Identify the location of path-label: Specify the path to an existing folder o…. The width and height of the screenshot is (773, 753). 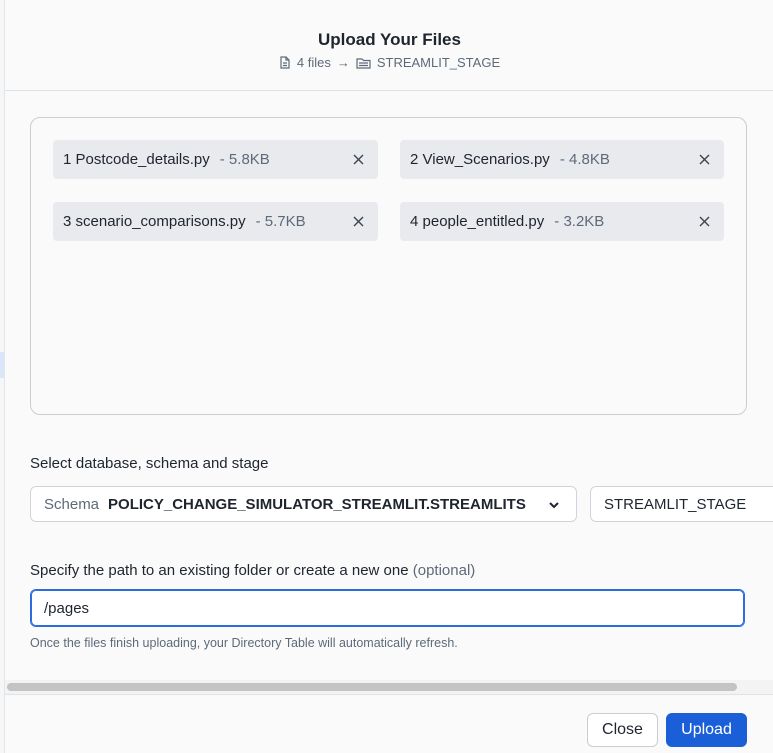
(252, 570).